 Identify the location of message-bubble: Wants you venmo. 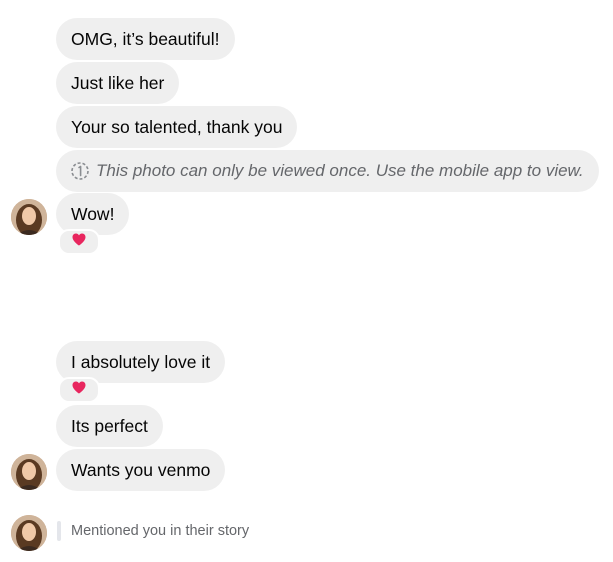
(141, 470).